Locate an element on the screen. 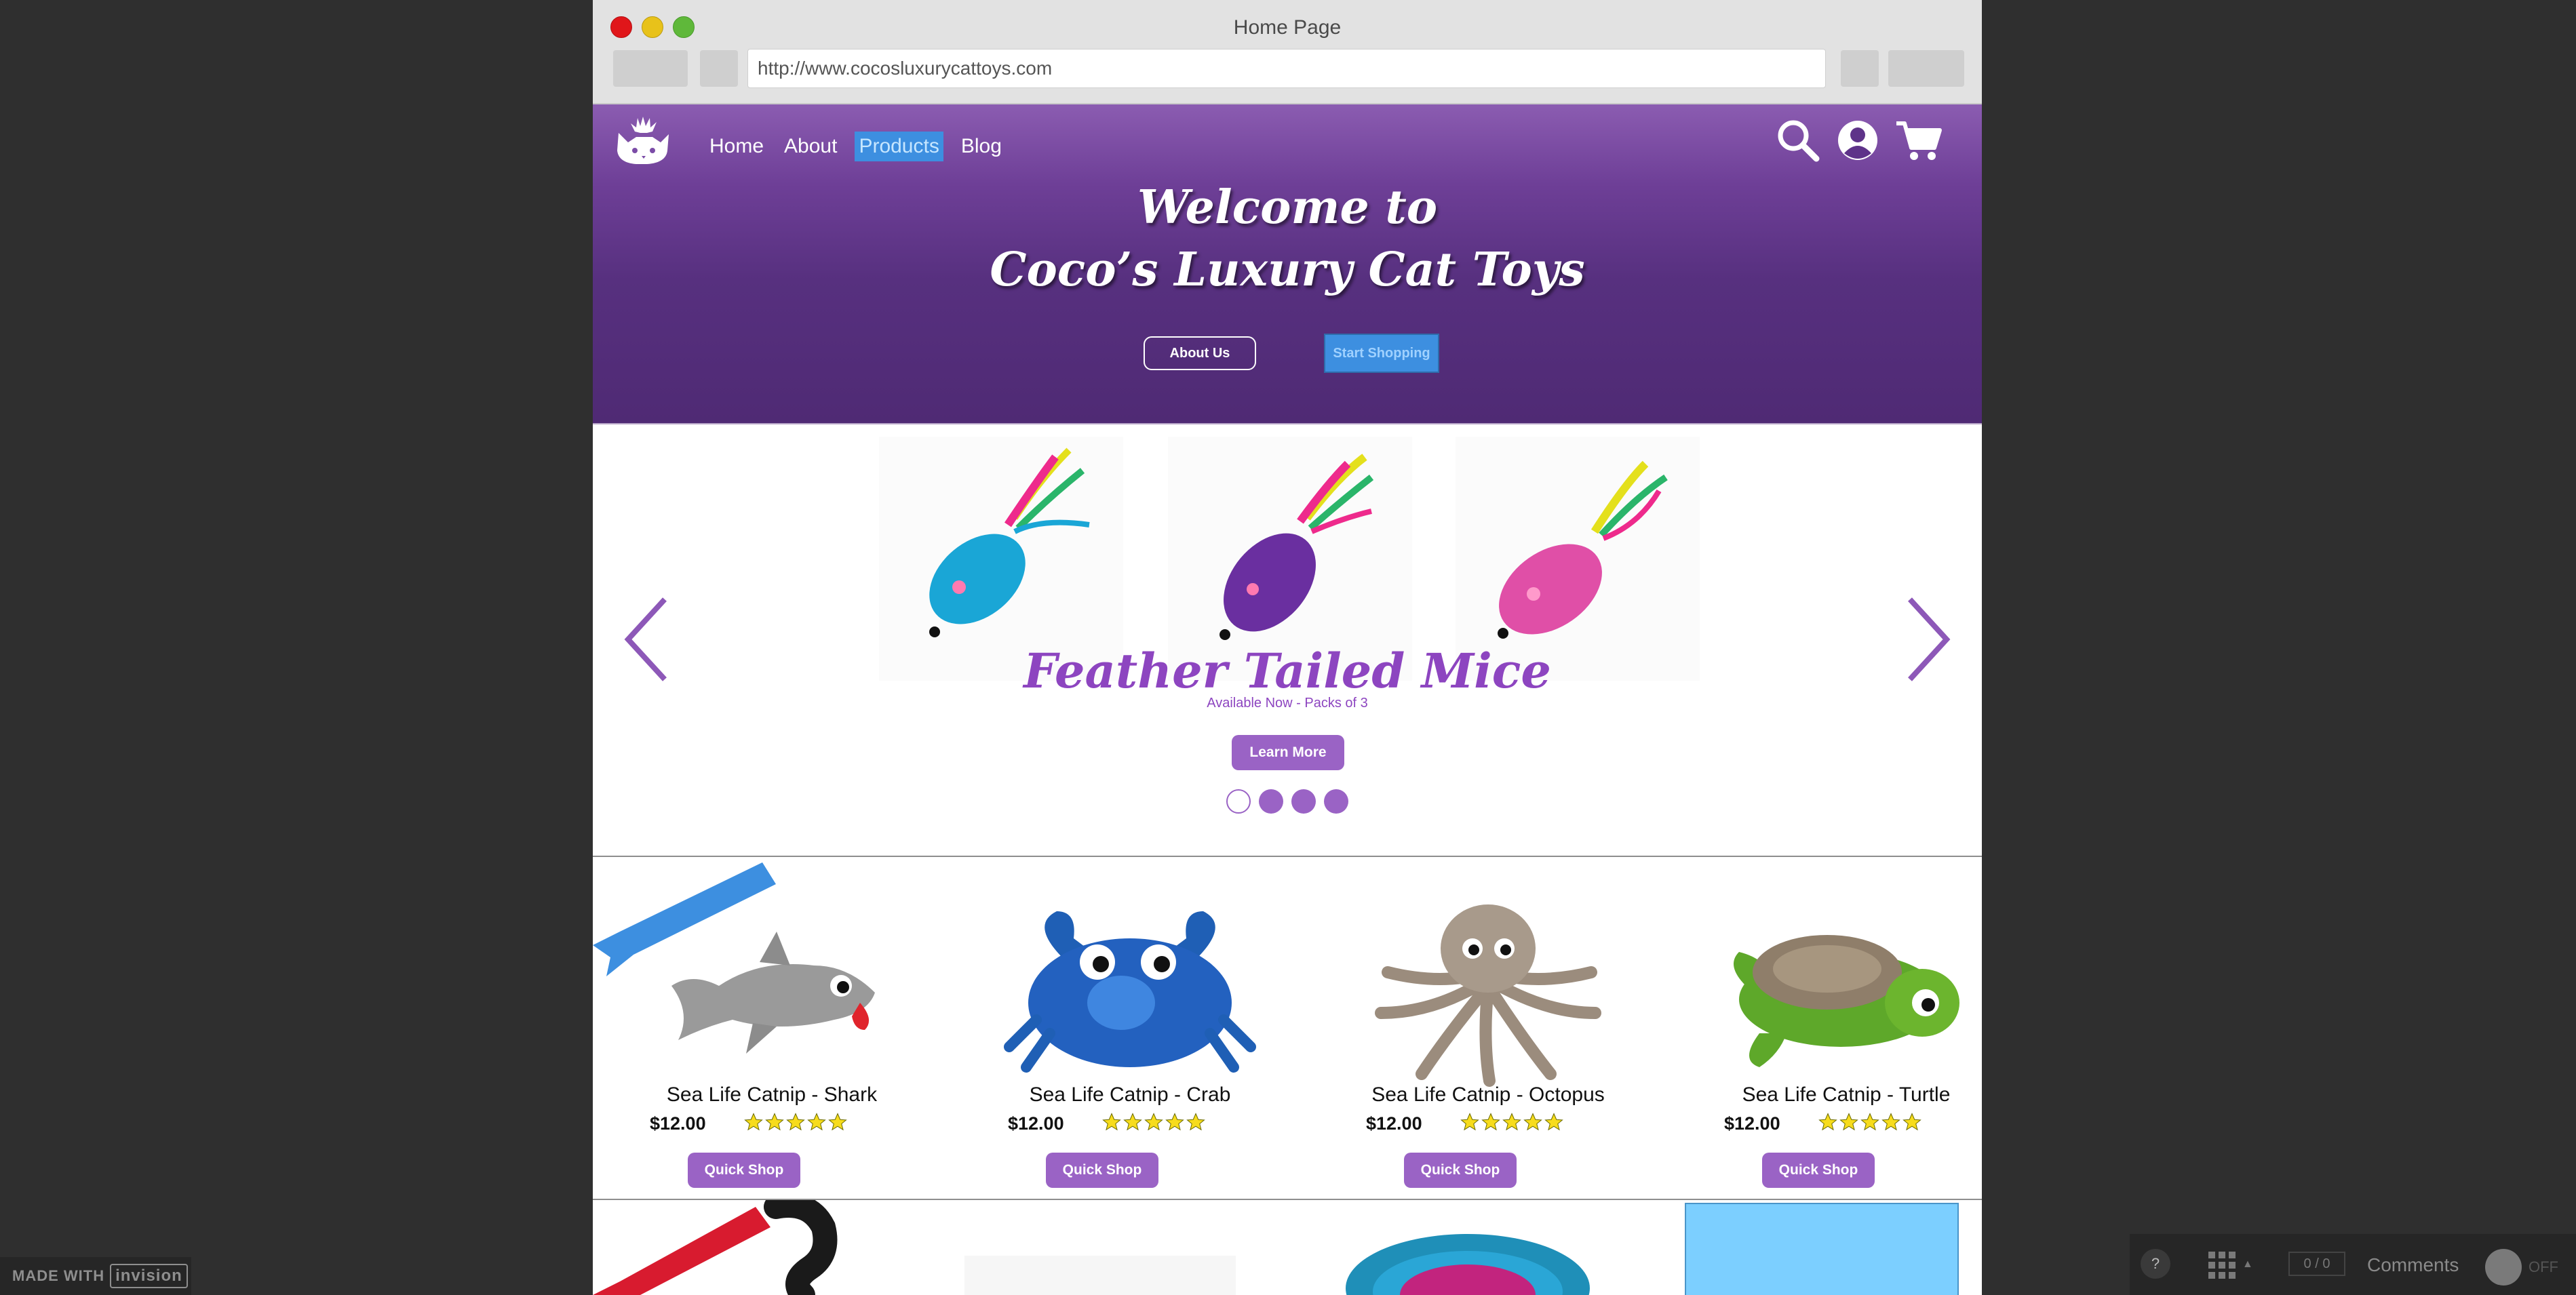  carousel-dots is located at coordinates (1287, 801).